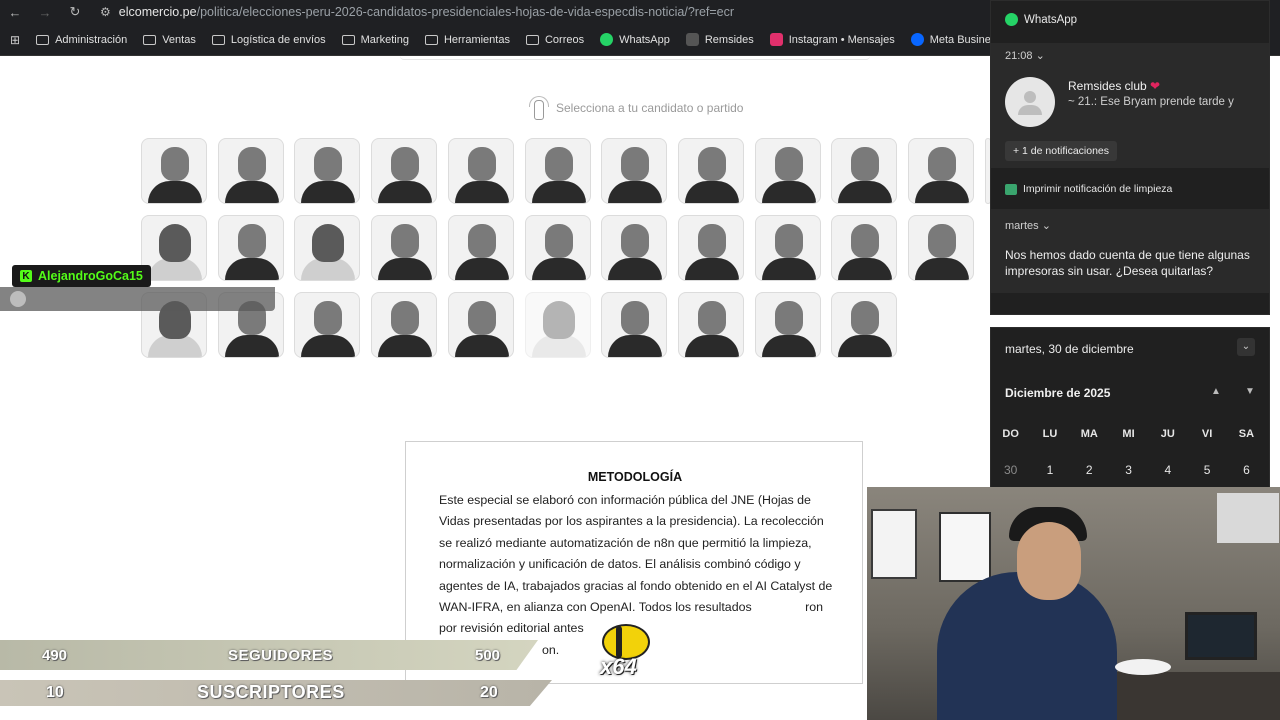 The image size is (1280, 720). What do you see at coordinates (1088, 189) in the screenshot?
I see `printer-notification-header: Imprimir notificación de limpieza` at bounding box center [1088, 189].